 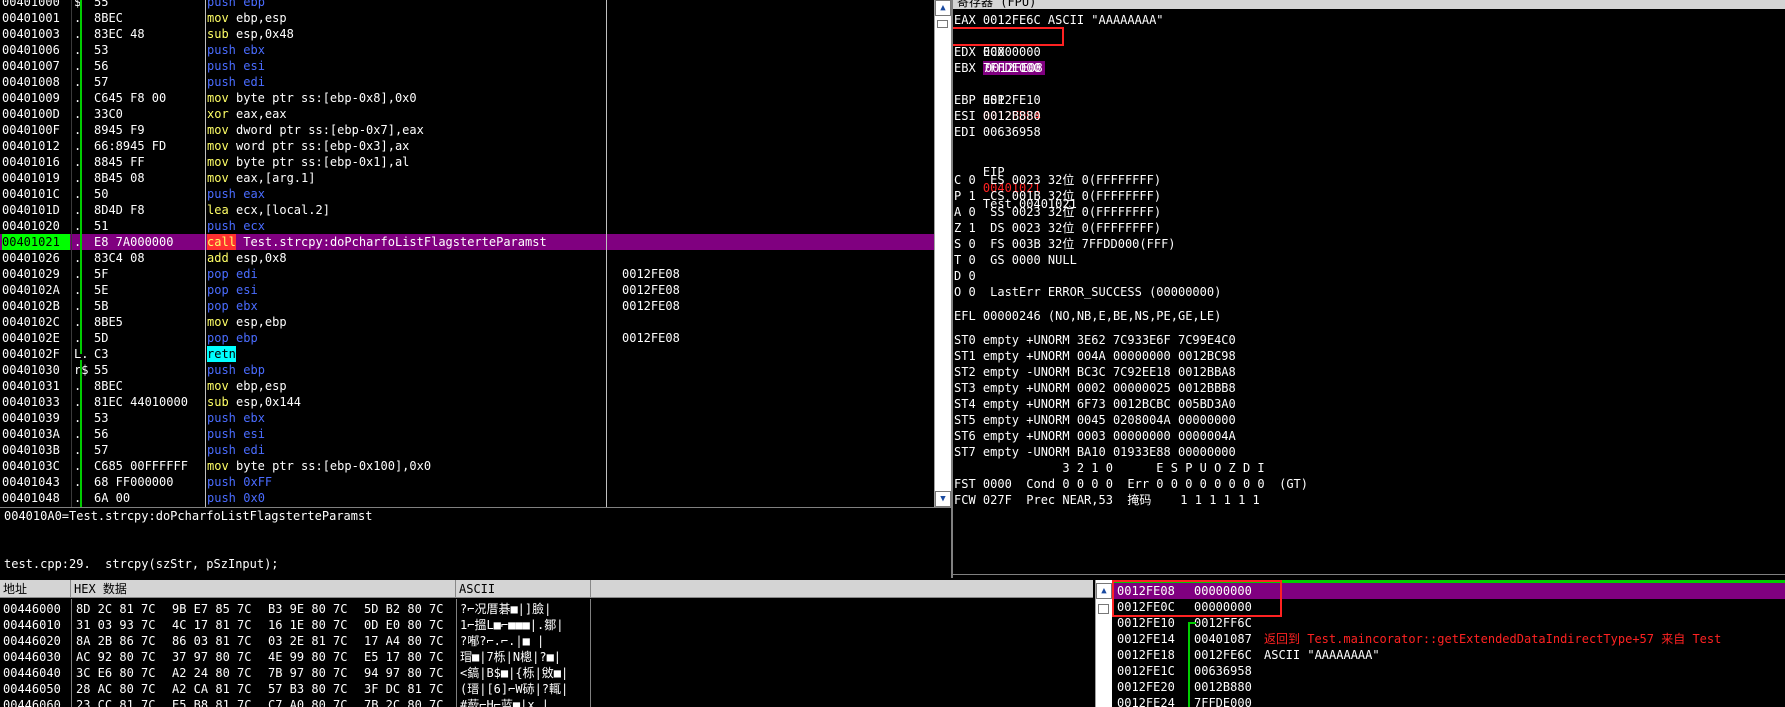 I want to click on disasm-row: 00401033. 81EC 44010000 sub esp,0x144, so click(x=467, y=402).